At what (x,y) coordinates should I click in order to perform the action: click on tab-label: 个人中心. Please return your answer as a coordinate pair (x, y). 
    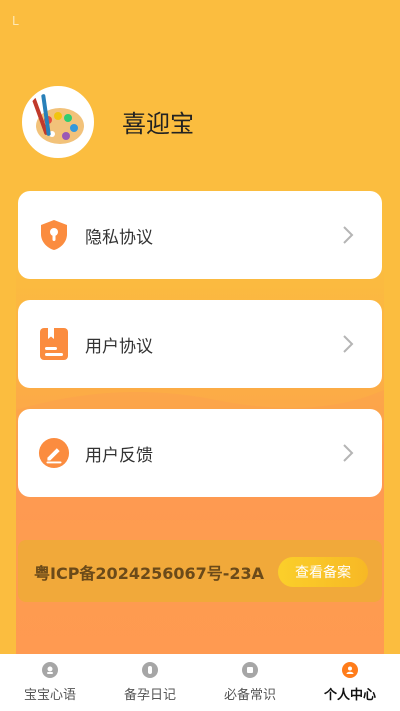
    Looking at the image, I should click on (349, 695).